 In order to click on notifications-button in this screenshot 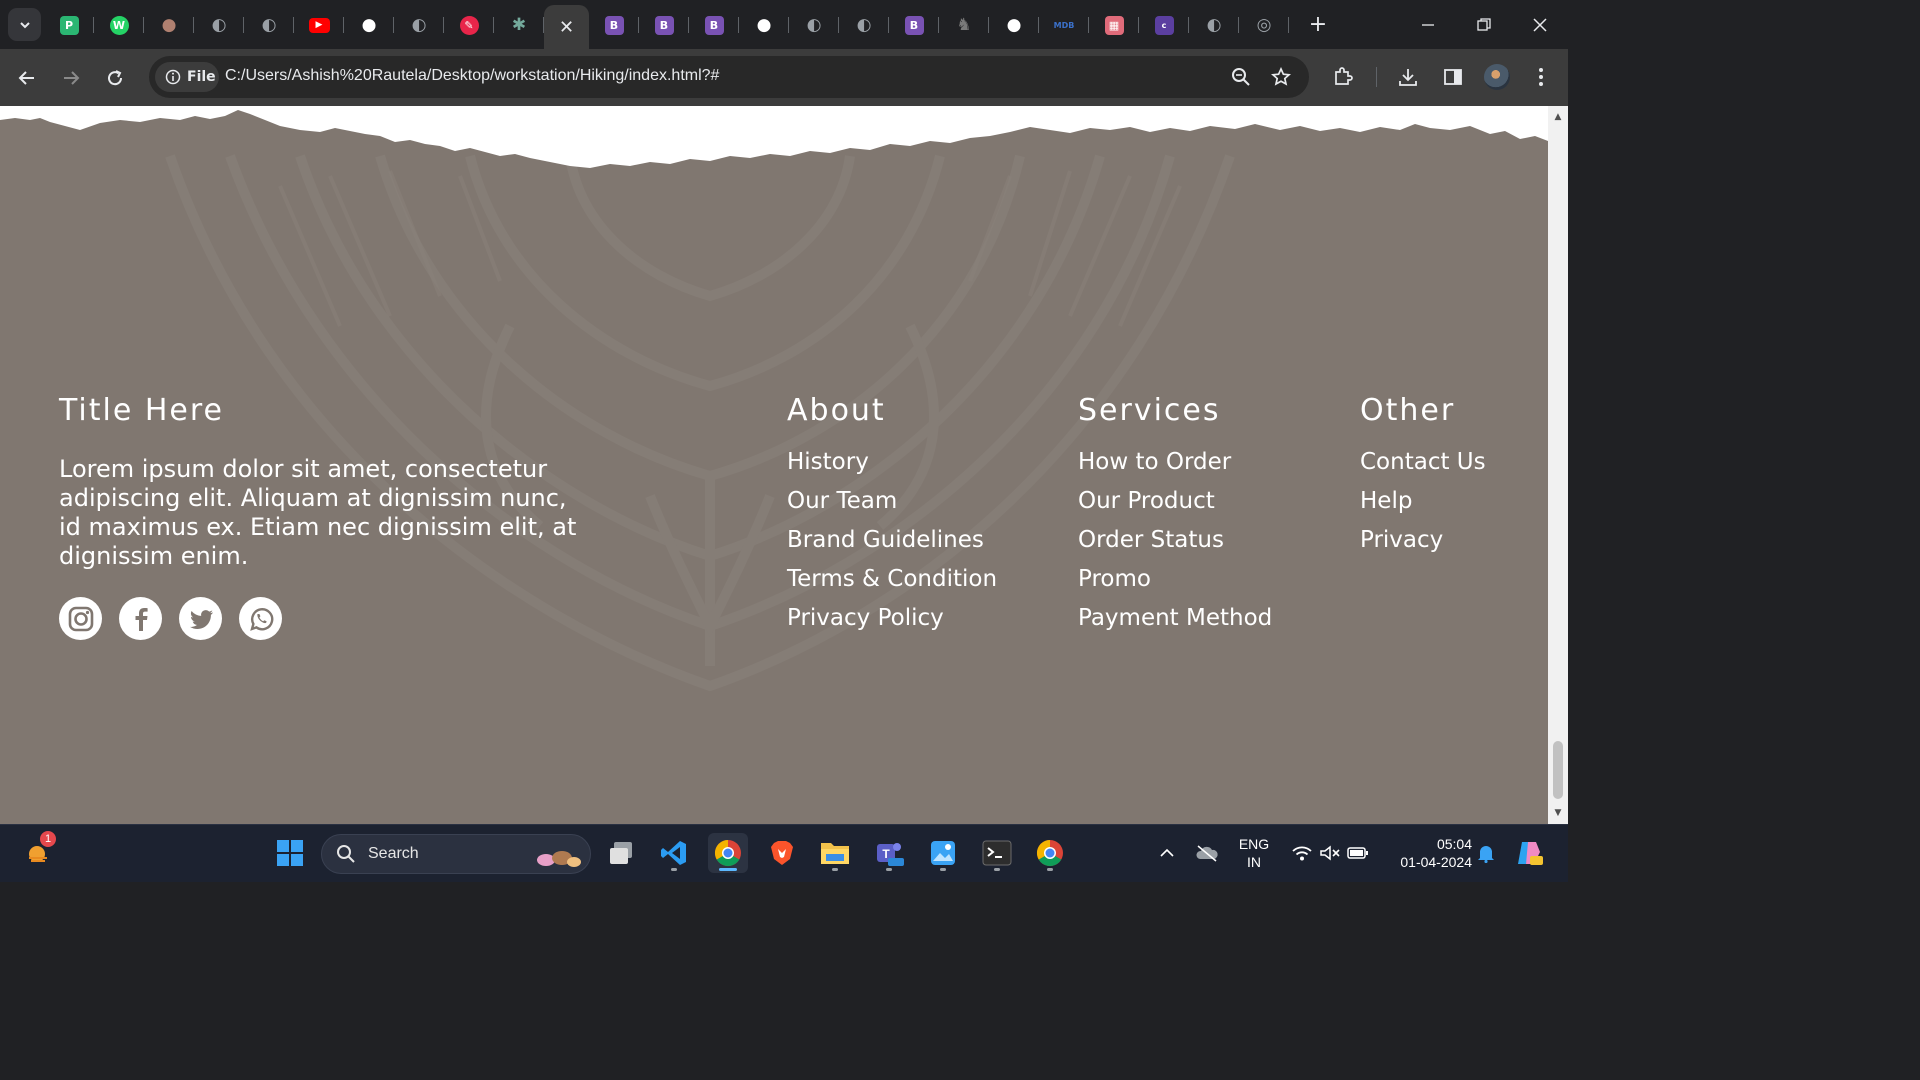, I will do `click(1486, 853)`.